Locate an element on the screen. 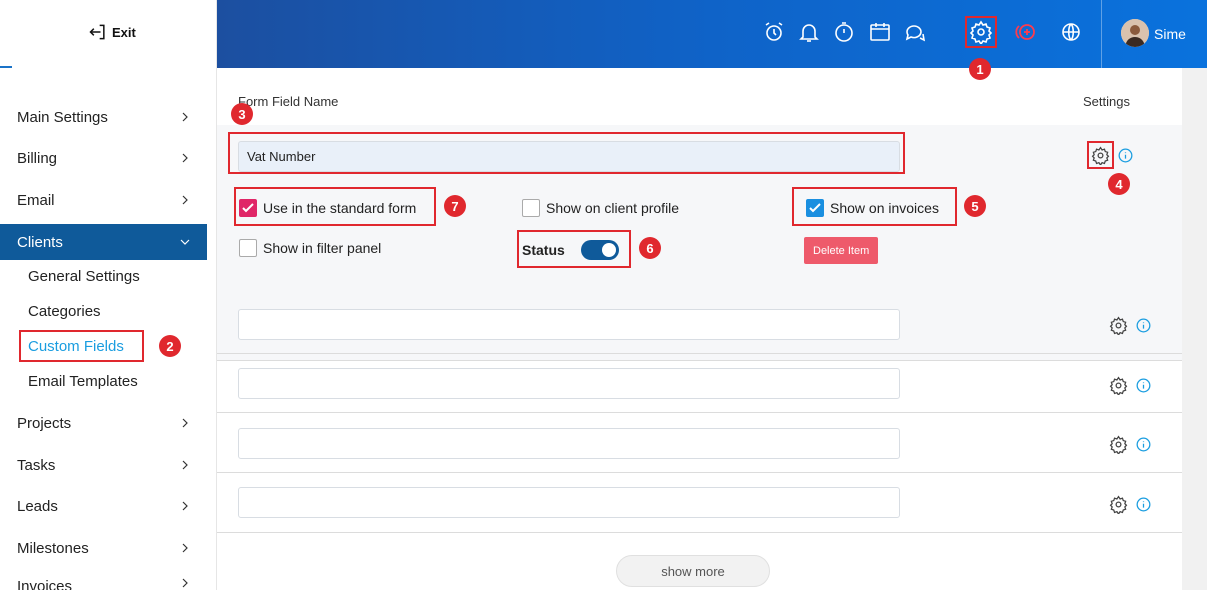 Image resolution: width=1207 pixels, height=590 pixels. checkbox-label: Show in filter panel is located at coordinates (322, 248).